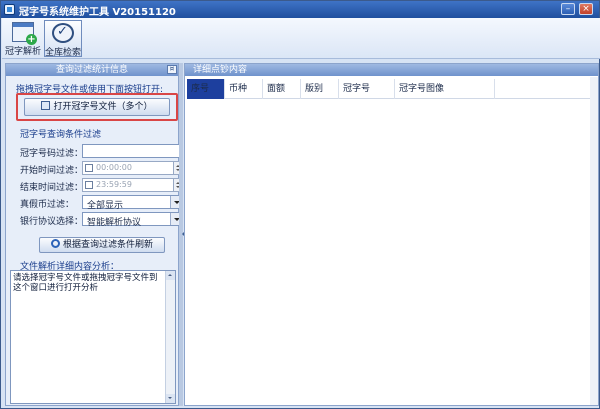  I want to click on column-header-denomination: 面额, so click(282, 89).